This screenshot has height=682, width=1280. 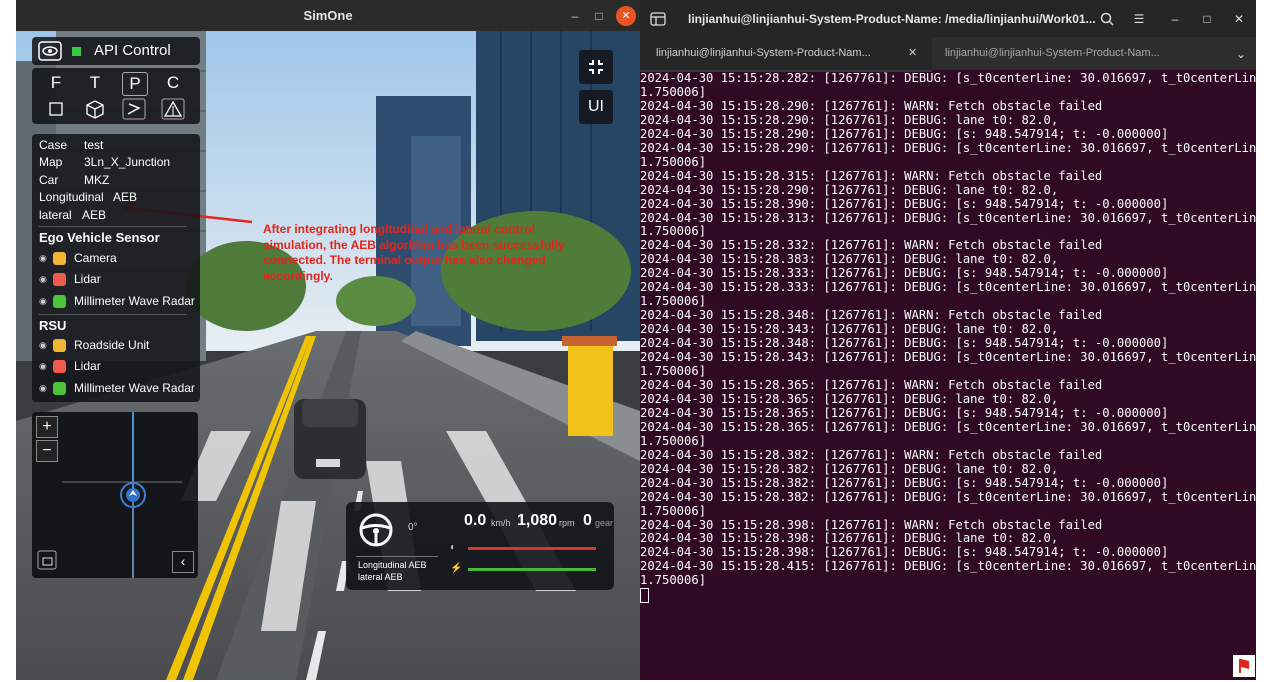 What do you see at coordinates (115, 495) in the screenshot?
I see `minimap-panel: + − ‹` at bounding box center [115, 495].